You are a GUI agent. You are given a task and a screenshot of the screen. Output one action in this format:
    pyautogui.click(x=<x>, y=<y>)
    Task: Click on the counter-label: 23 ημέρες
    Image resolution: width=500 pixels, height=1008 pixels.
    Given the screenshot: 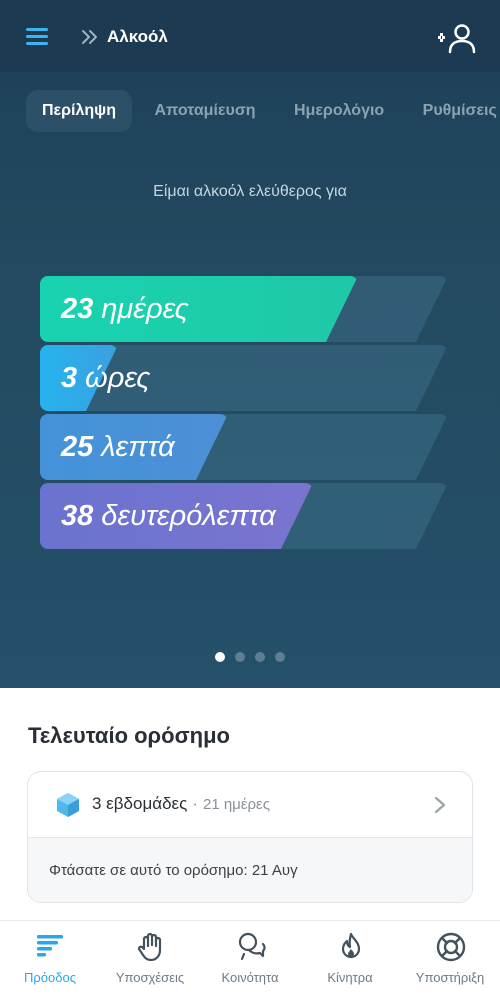 What is the action you would take?
    pyautogui.click(x=125, y=309)
    